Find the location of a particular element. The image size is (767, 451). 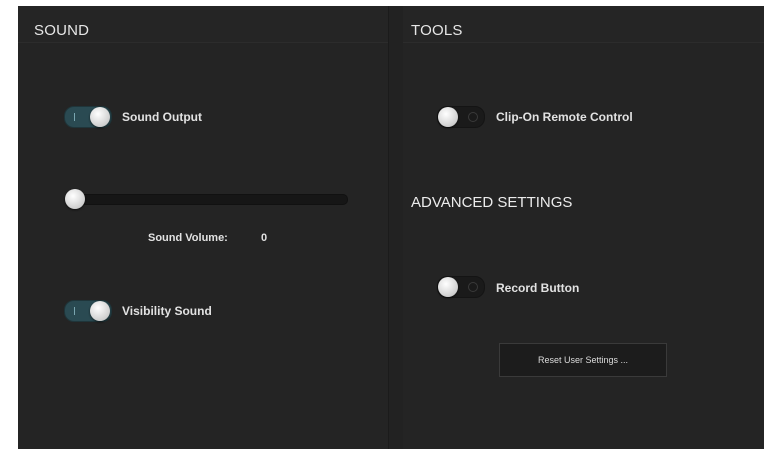

clip-on-remote-toggle is located at coordinates (461, 117).